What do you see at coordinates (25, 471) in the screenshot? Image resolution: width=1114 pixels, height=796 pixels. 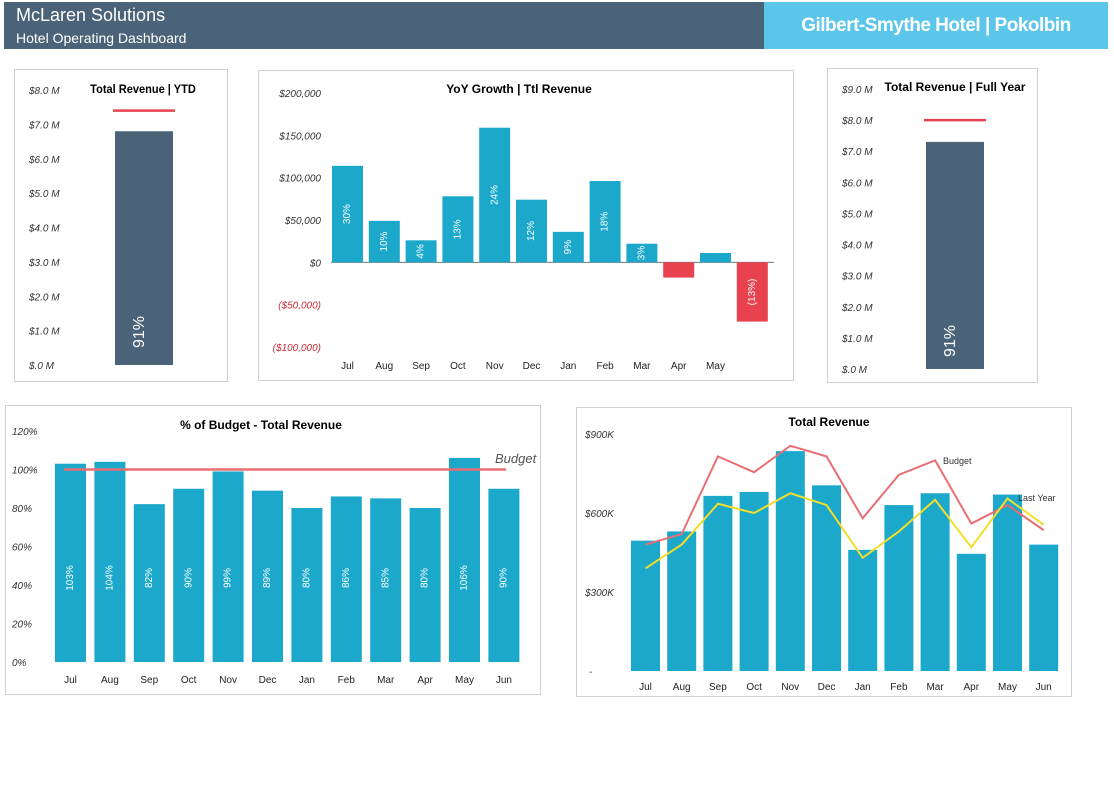 I see `budget-percent-y-tick: 100%` at bounding box center [25, 471].